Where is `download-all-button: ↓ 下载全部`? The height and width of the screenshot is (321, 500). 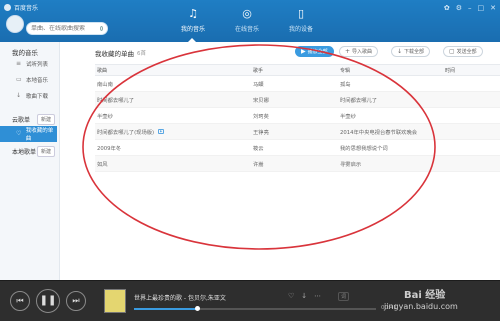 download-all-button: ↓ 下载全部 is located at coordinates (411, 51).